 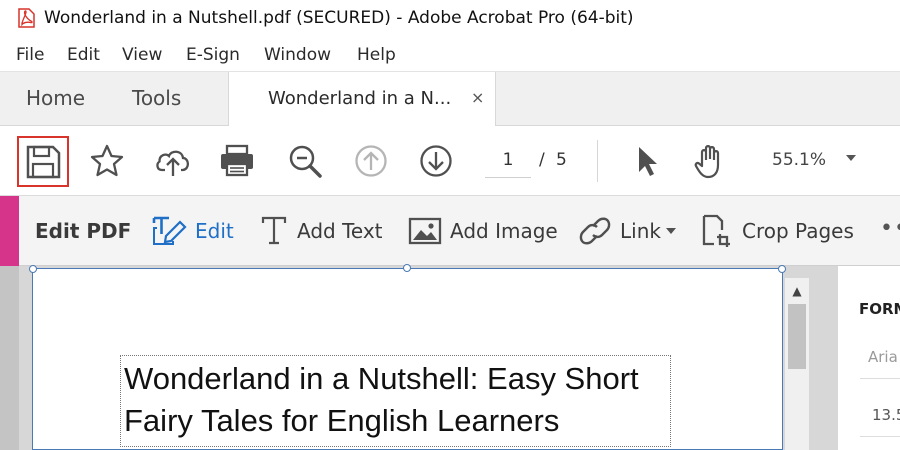 I want to click on save-icon, so click(x=43, y=162).